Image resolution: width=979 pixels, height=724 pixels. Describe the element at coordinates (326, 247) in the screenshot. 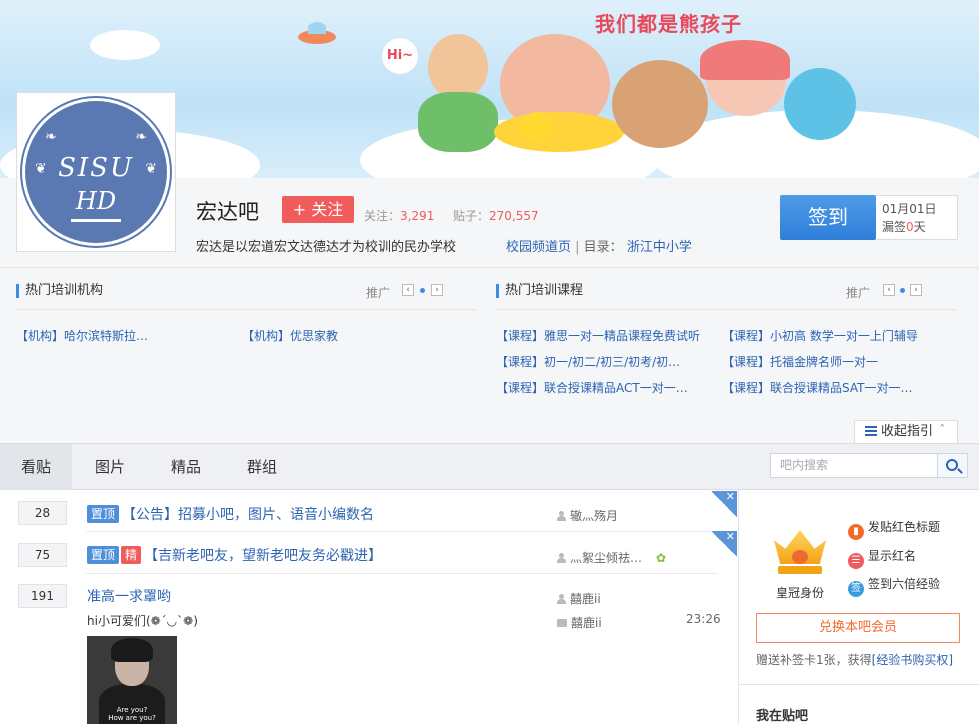

I see `forum-slogan: 宏达是以宏道宏文达德达才为校训的民办学校` at that location.